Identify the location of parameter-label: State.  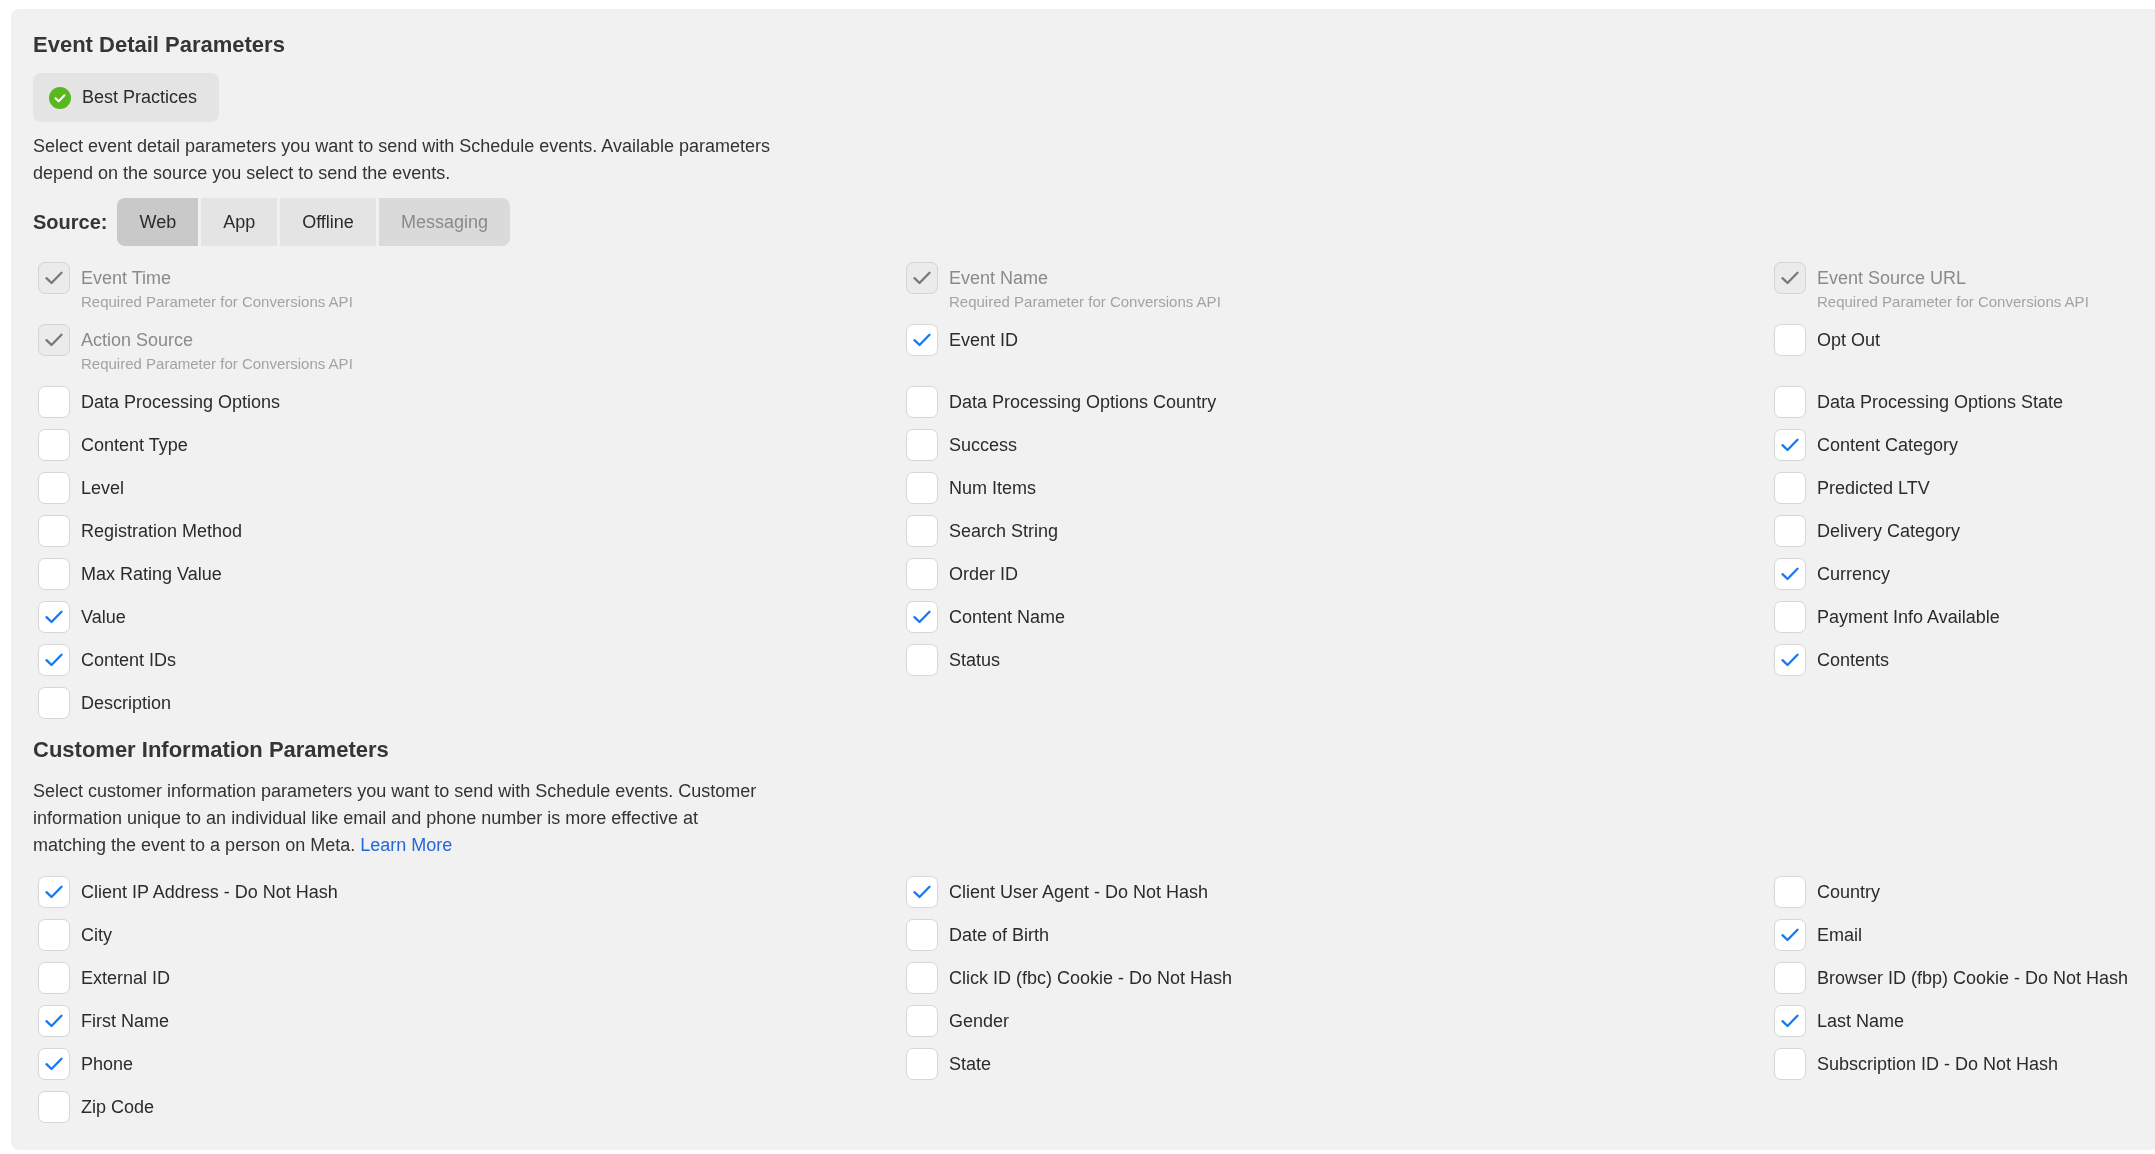
(970, 1064).